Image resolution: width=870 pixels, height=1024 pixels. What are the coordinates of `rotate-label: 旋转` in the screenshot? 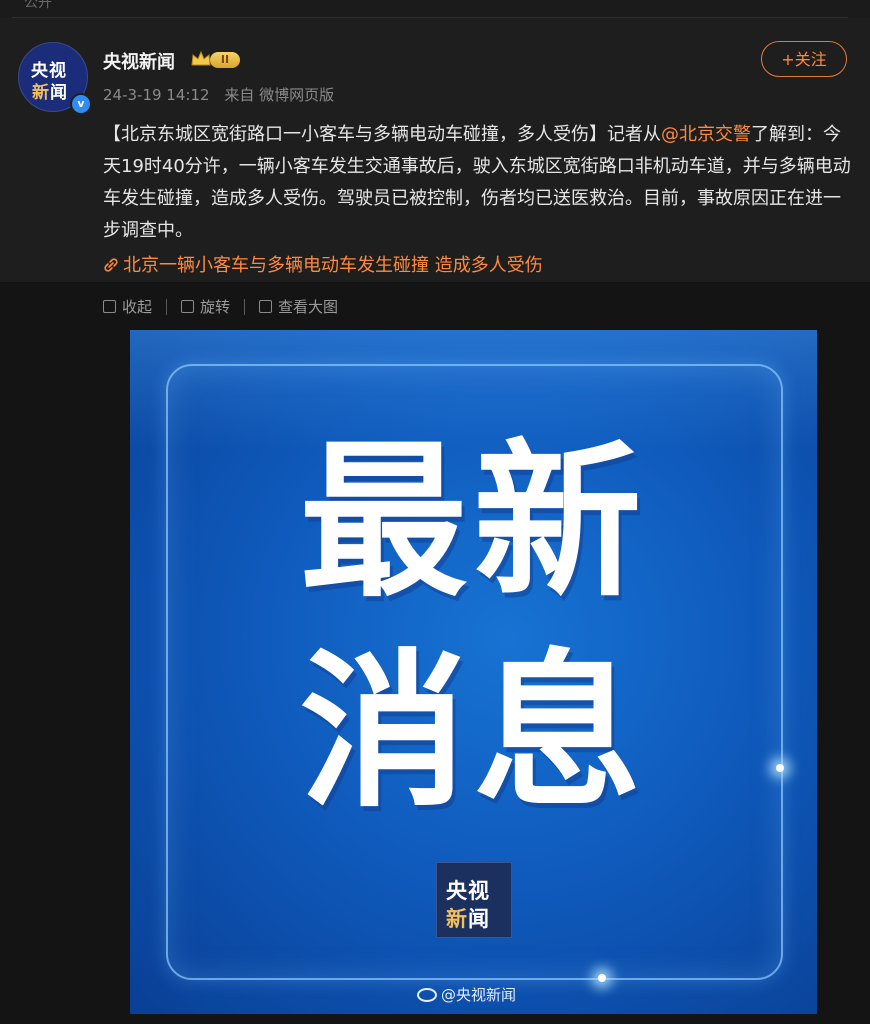 It's located at (215, 307).